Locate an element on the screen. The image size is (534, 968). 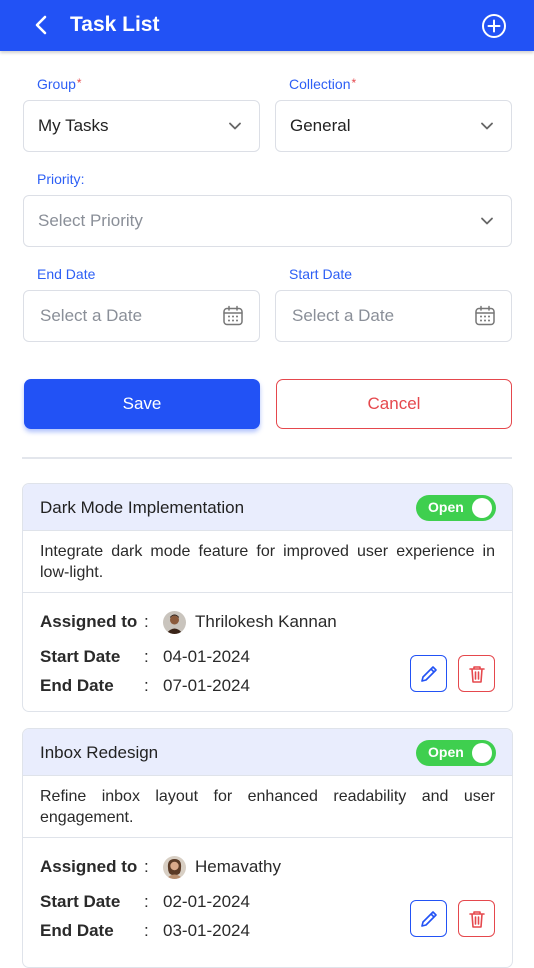
priority-label: Priority: is located at coordinates (61, 179).